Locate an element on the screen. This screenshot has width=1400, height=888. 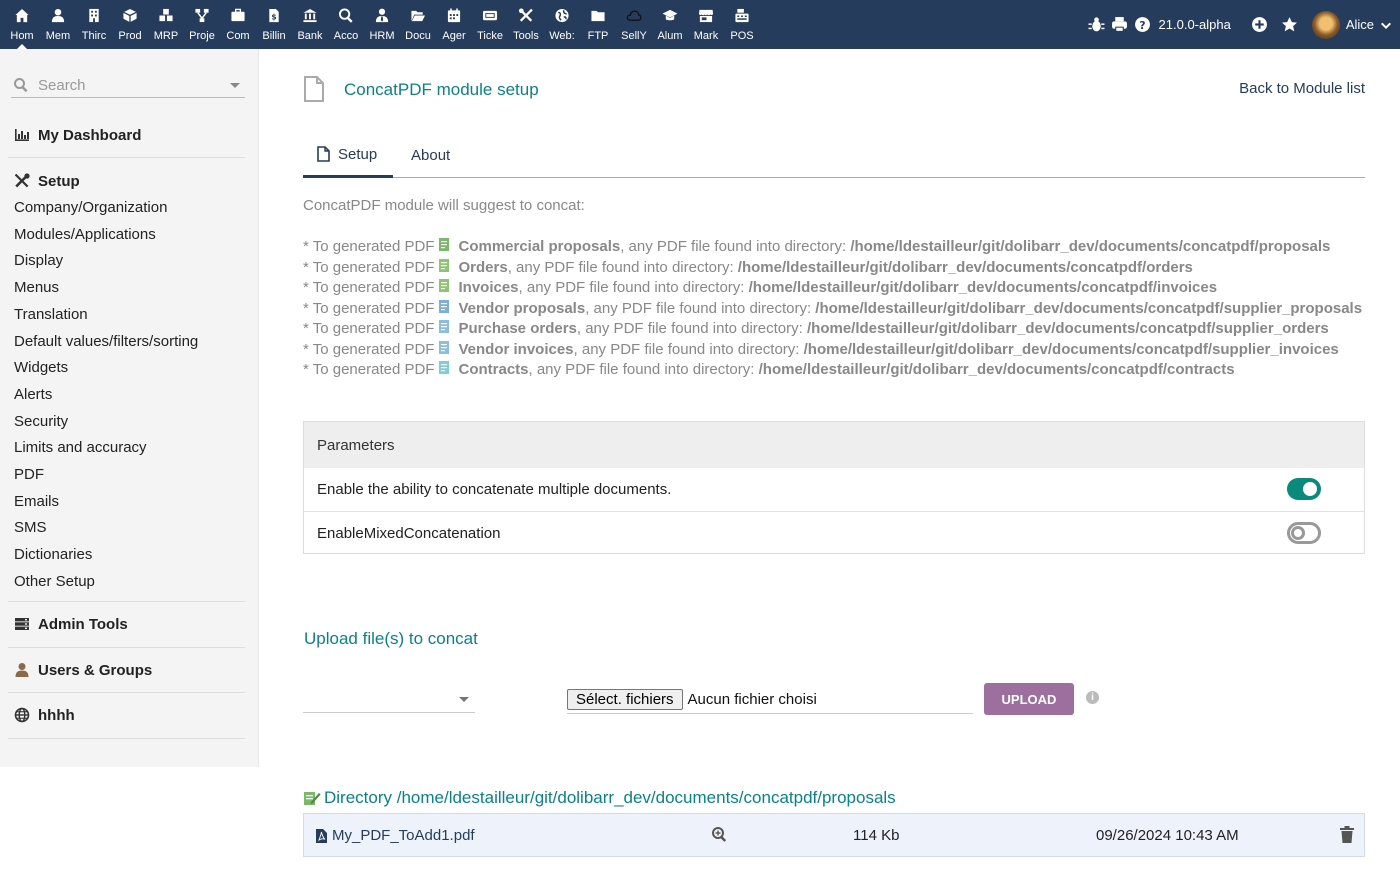
topmenu-item-tools: Tools is located at coordinates (526, 24).